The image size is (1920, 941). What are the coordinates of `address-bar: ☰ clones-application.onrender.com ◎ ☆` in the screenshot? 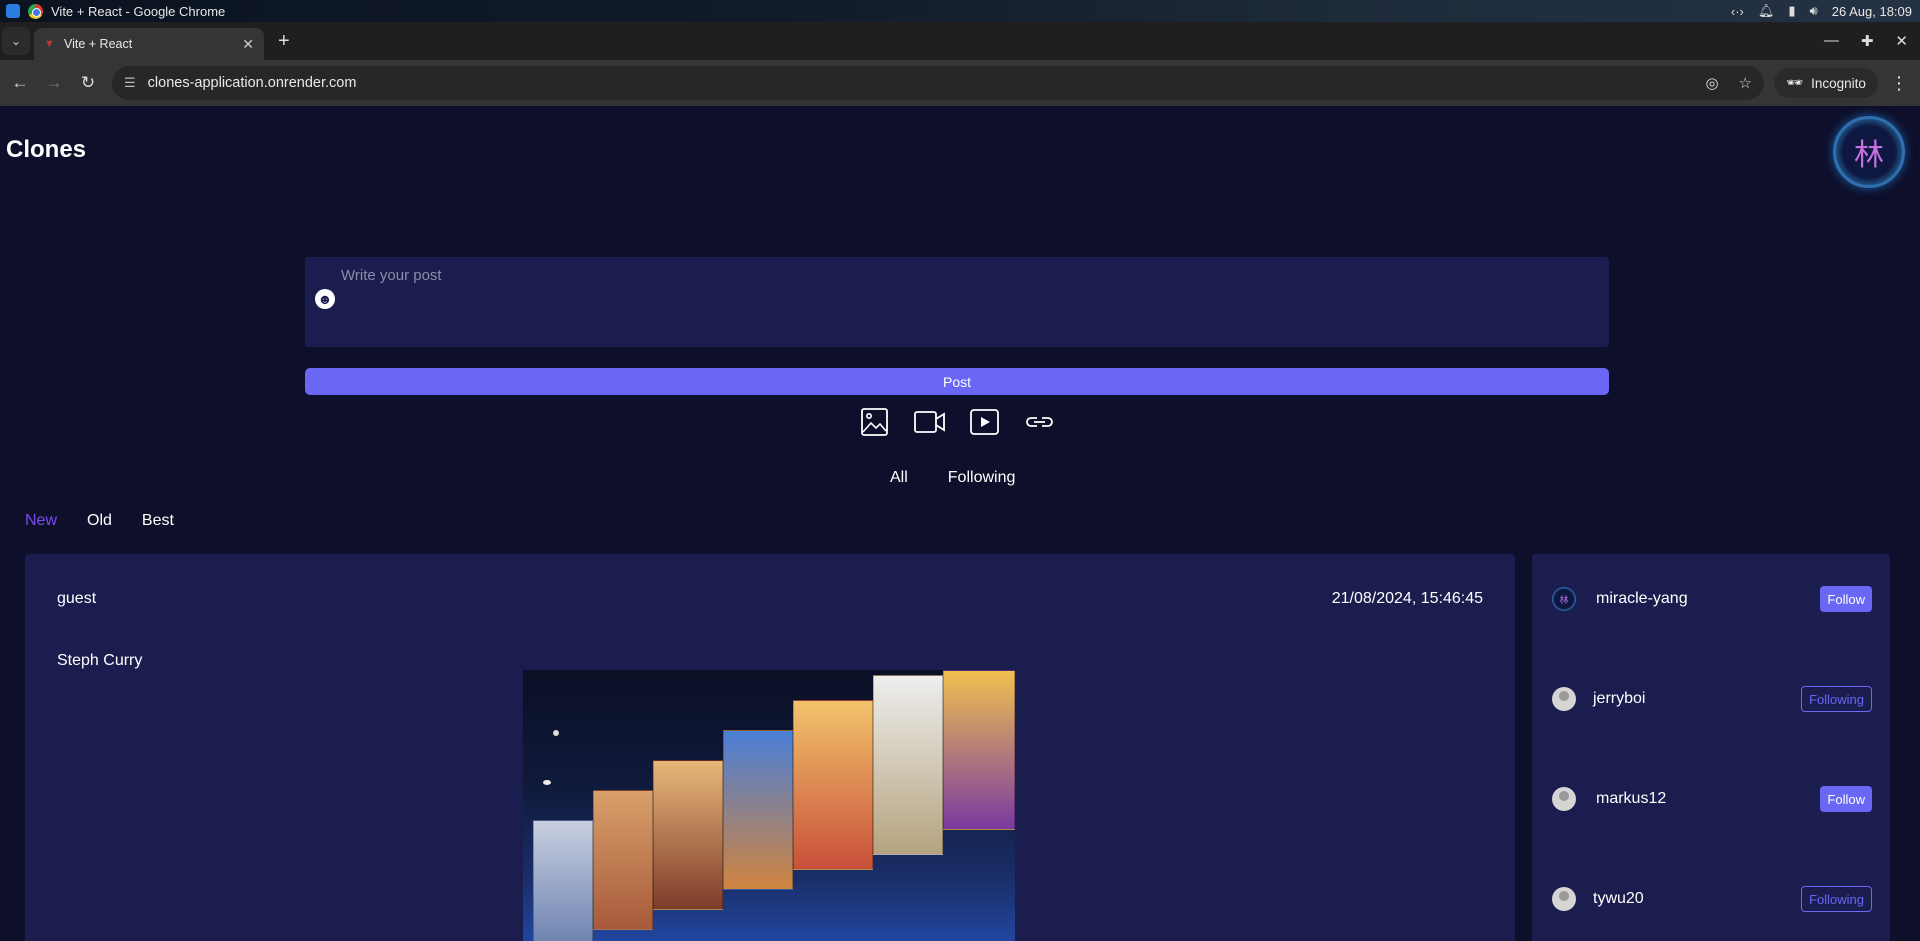 It's located at (938, 83).